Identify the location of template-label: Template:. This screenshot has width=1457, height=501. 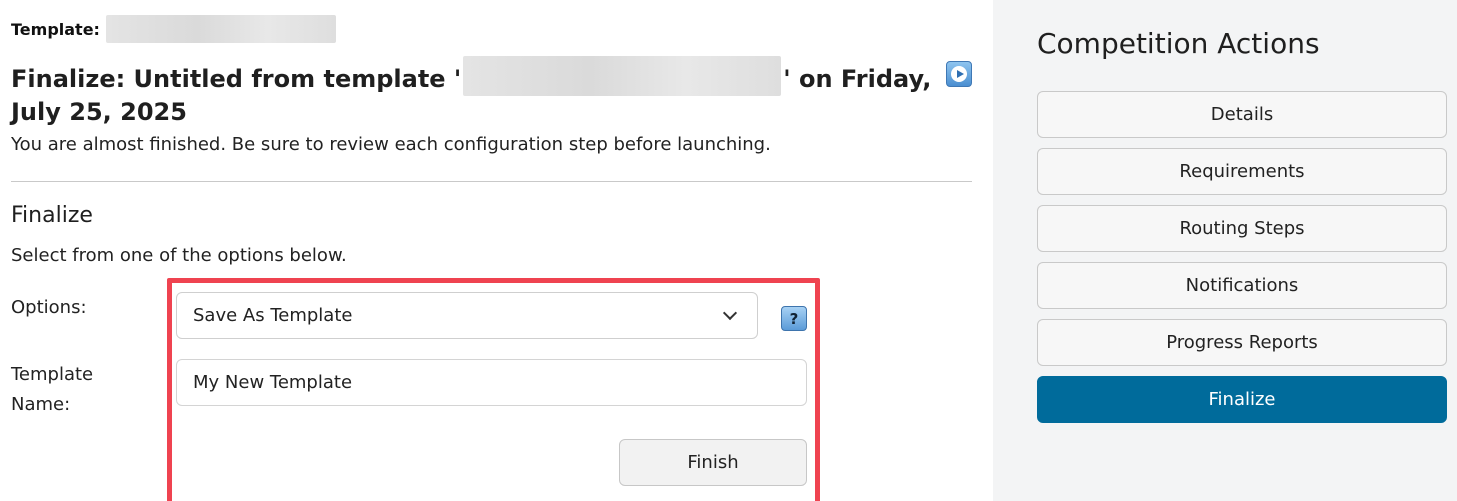
(55, 29).